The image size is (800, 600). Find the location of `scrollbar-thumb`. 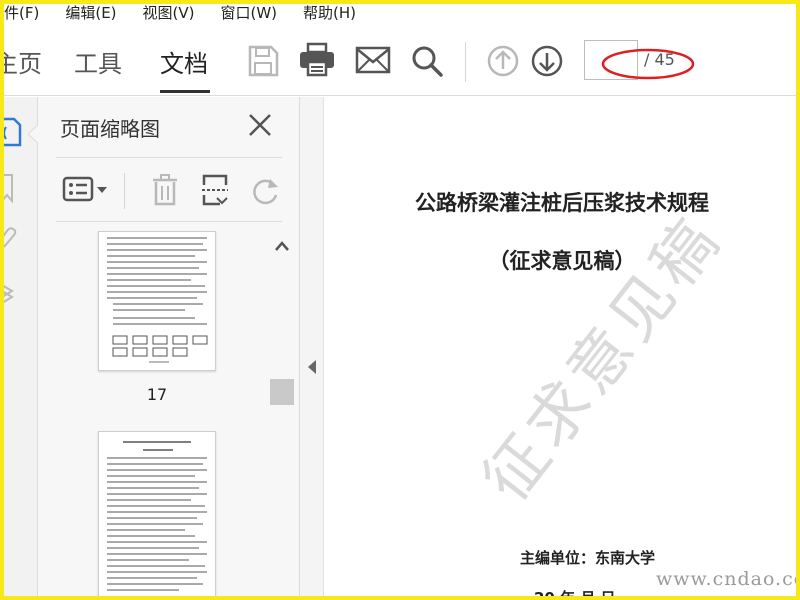

scrollbar-thumb is located at coordinates (282, 392).